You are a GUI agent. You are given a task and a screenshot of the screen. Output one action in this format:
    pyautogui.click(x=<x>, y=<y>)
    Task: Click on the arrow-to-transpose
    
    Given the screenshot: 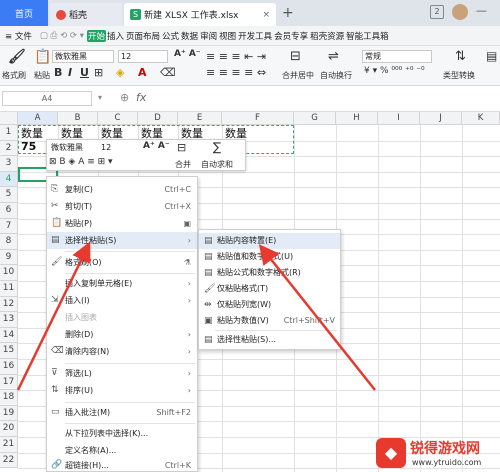 What is the action you would take?
    pyautogui.click(x=317, y=317)
    